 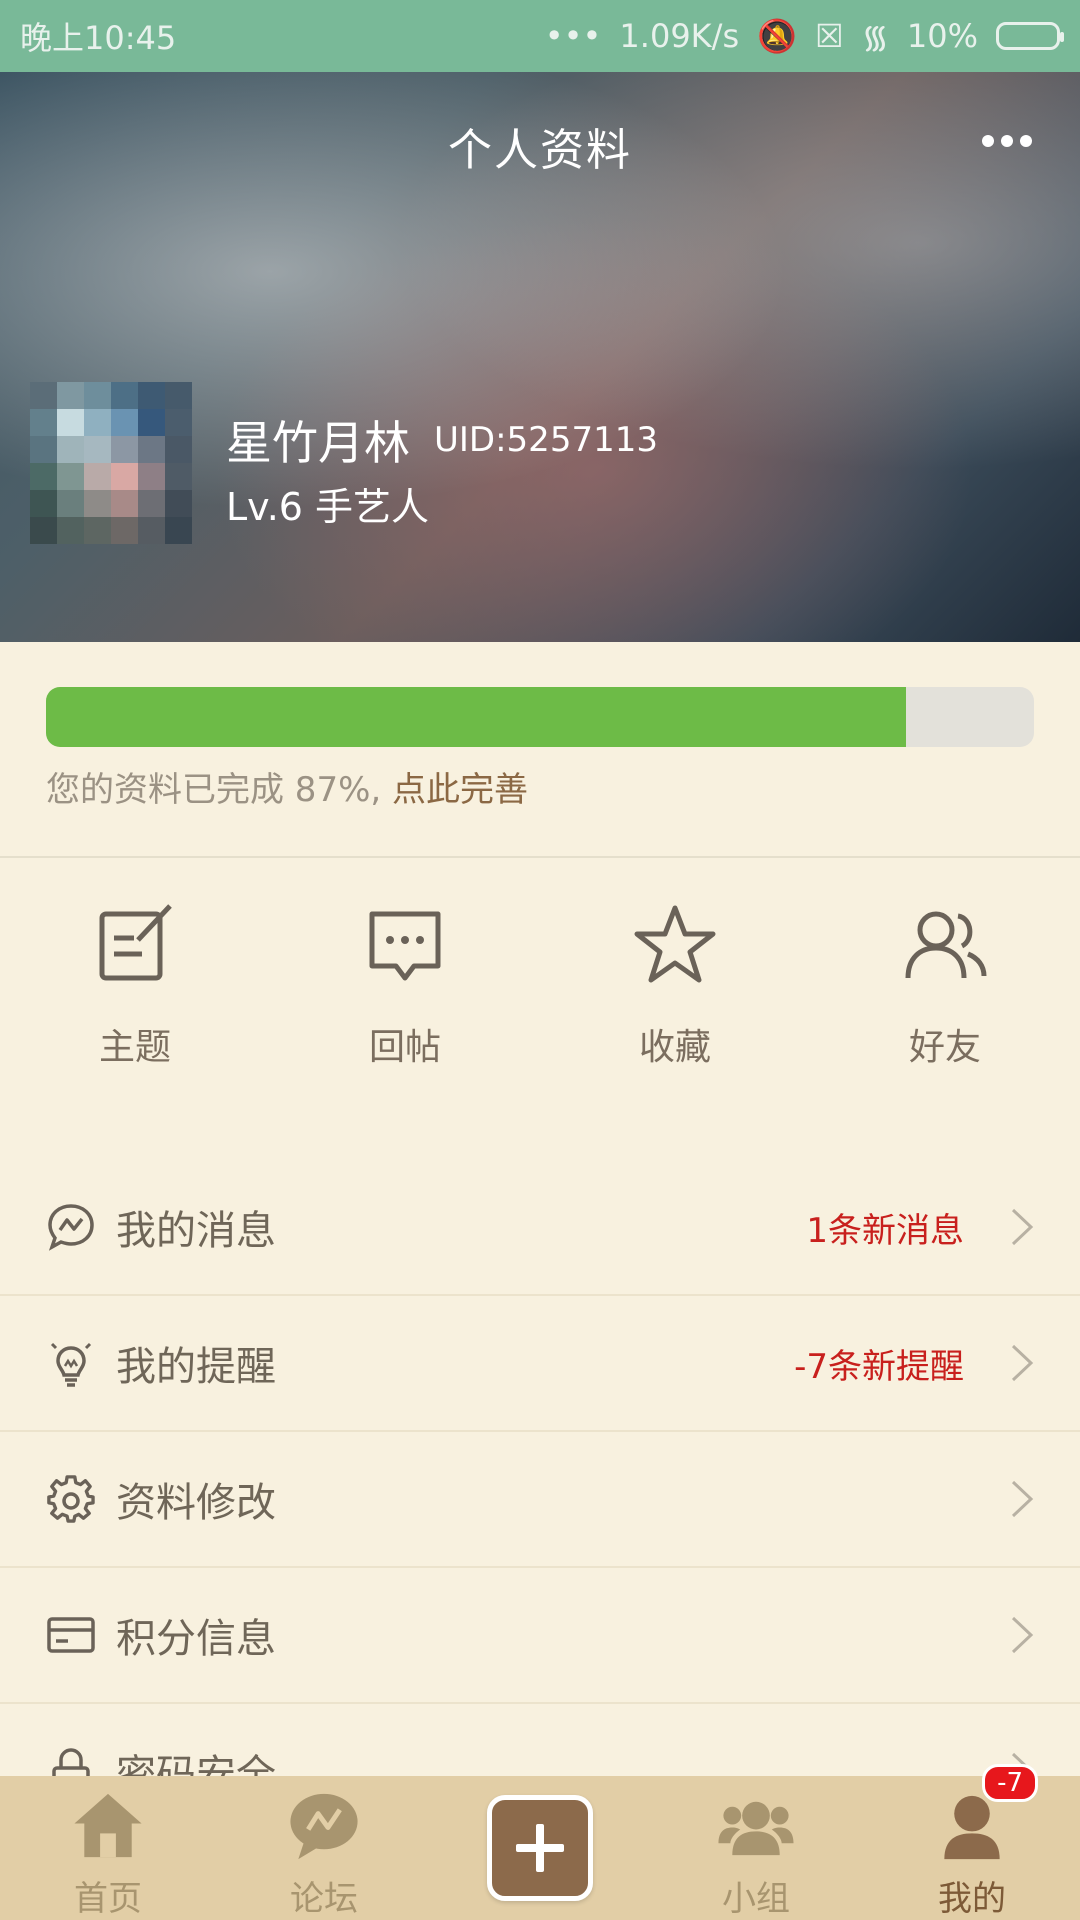 What do you see at coordinates (476, 717) in the screenshot?
I see `completion-progress-fill` at bounding box center [476, 717].